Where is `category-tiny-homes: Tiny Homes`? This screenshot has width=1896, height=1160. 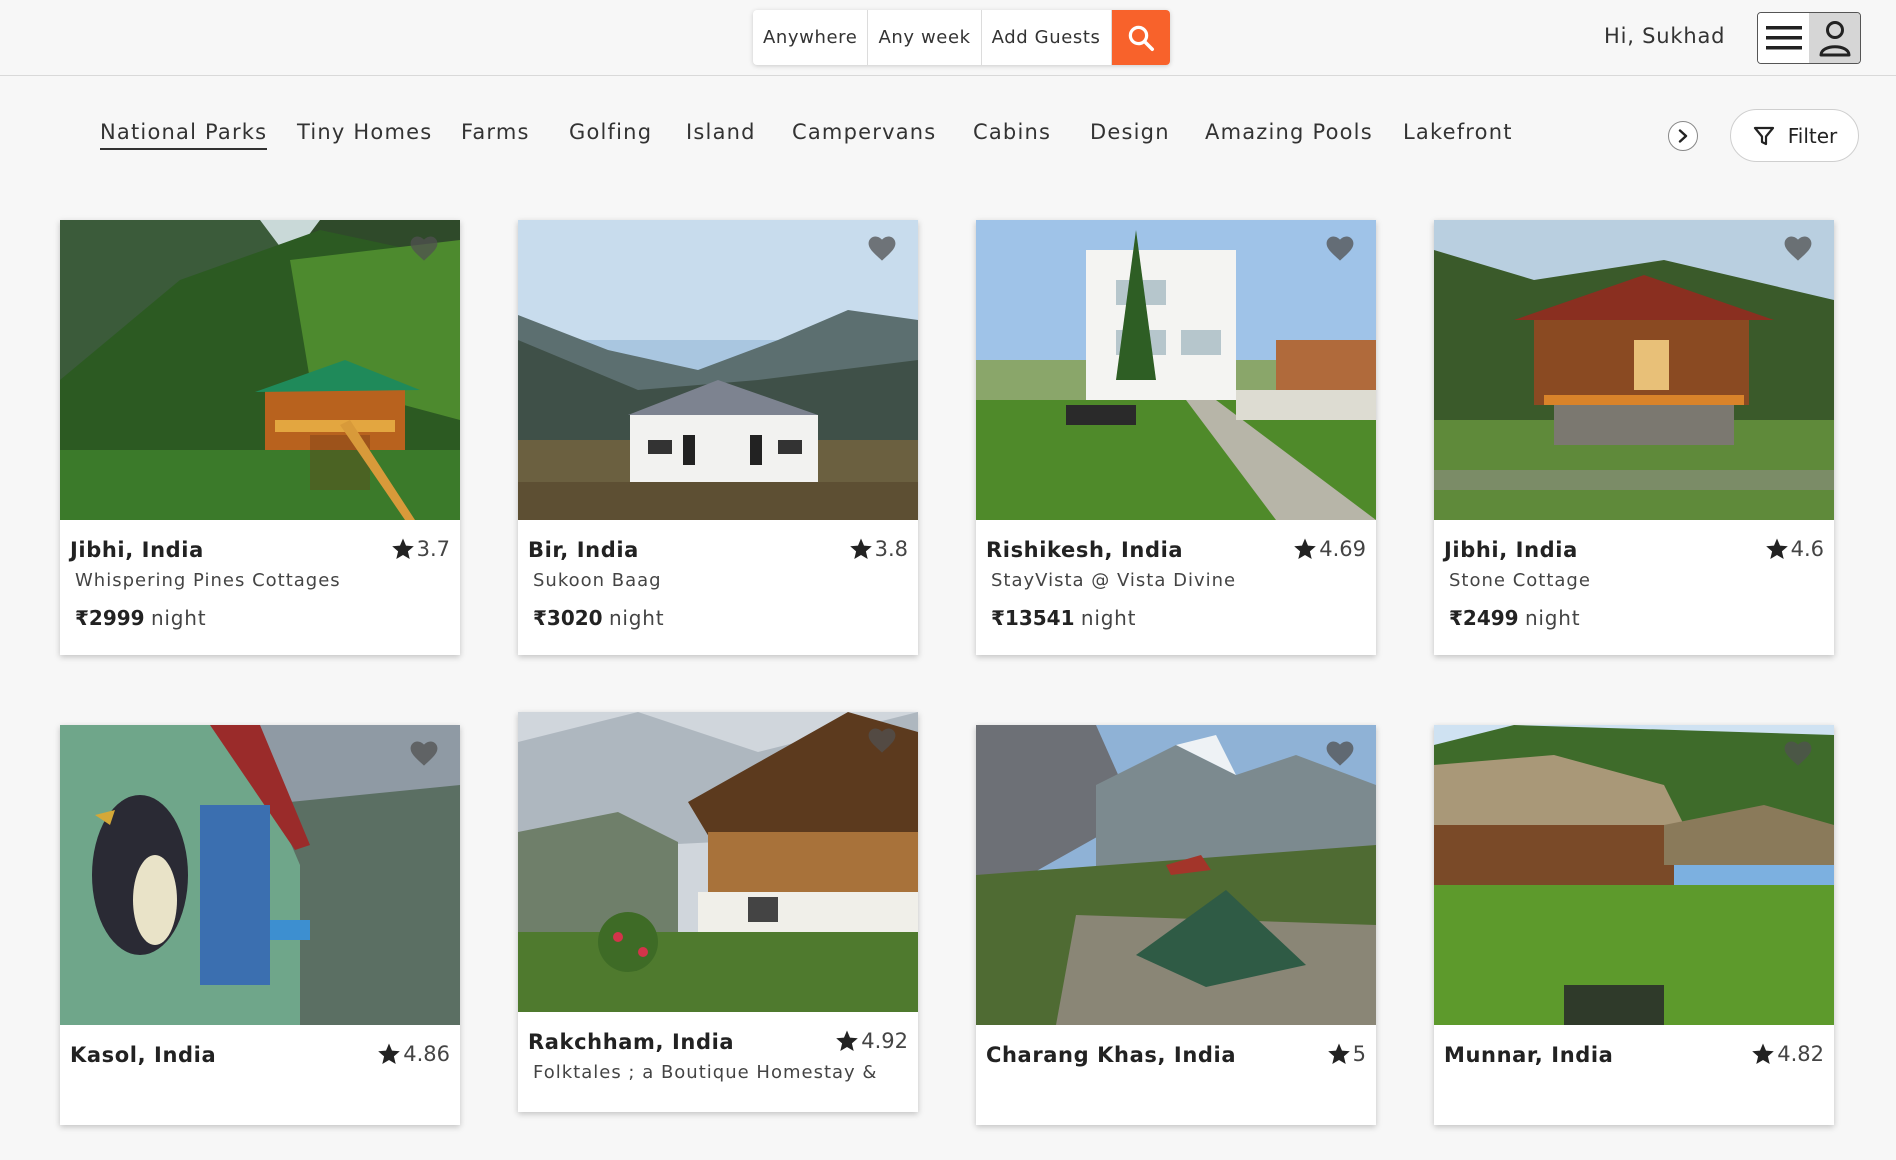 category-tiny-homes: Tiny Homes is located at coordinates (364, 134).